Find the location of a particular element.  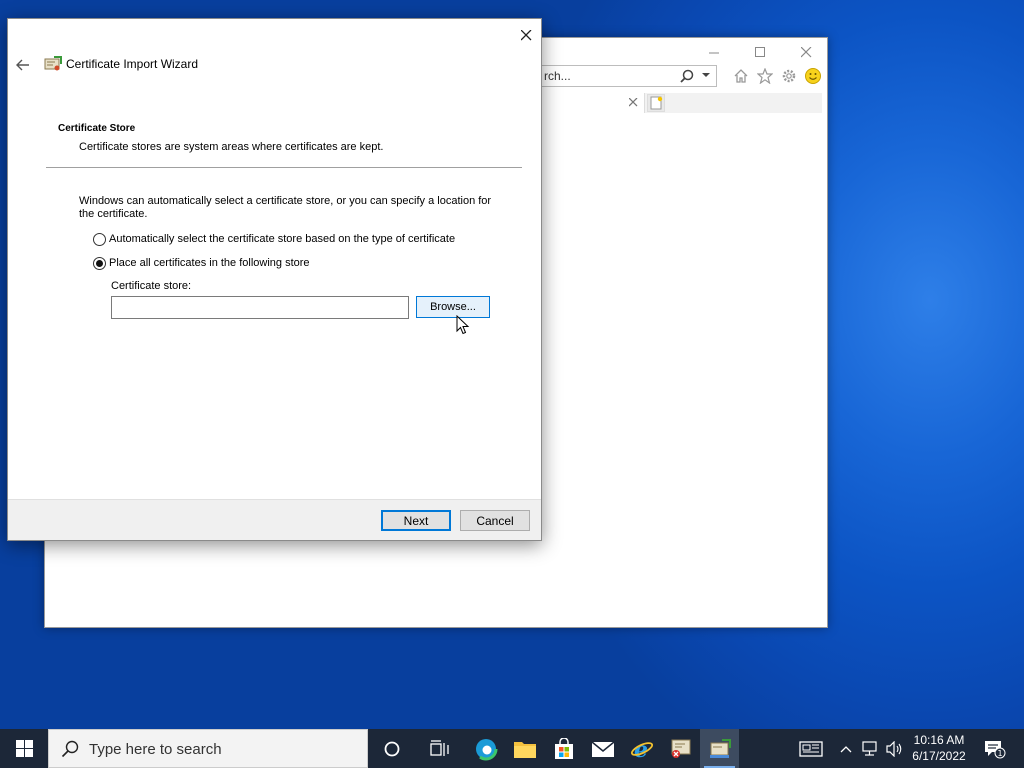

notification-icon: 1 is located at coordinates (995, 749).